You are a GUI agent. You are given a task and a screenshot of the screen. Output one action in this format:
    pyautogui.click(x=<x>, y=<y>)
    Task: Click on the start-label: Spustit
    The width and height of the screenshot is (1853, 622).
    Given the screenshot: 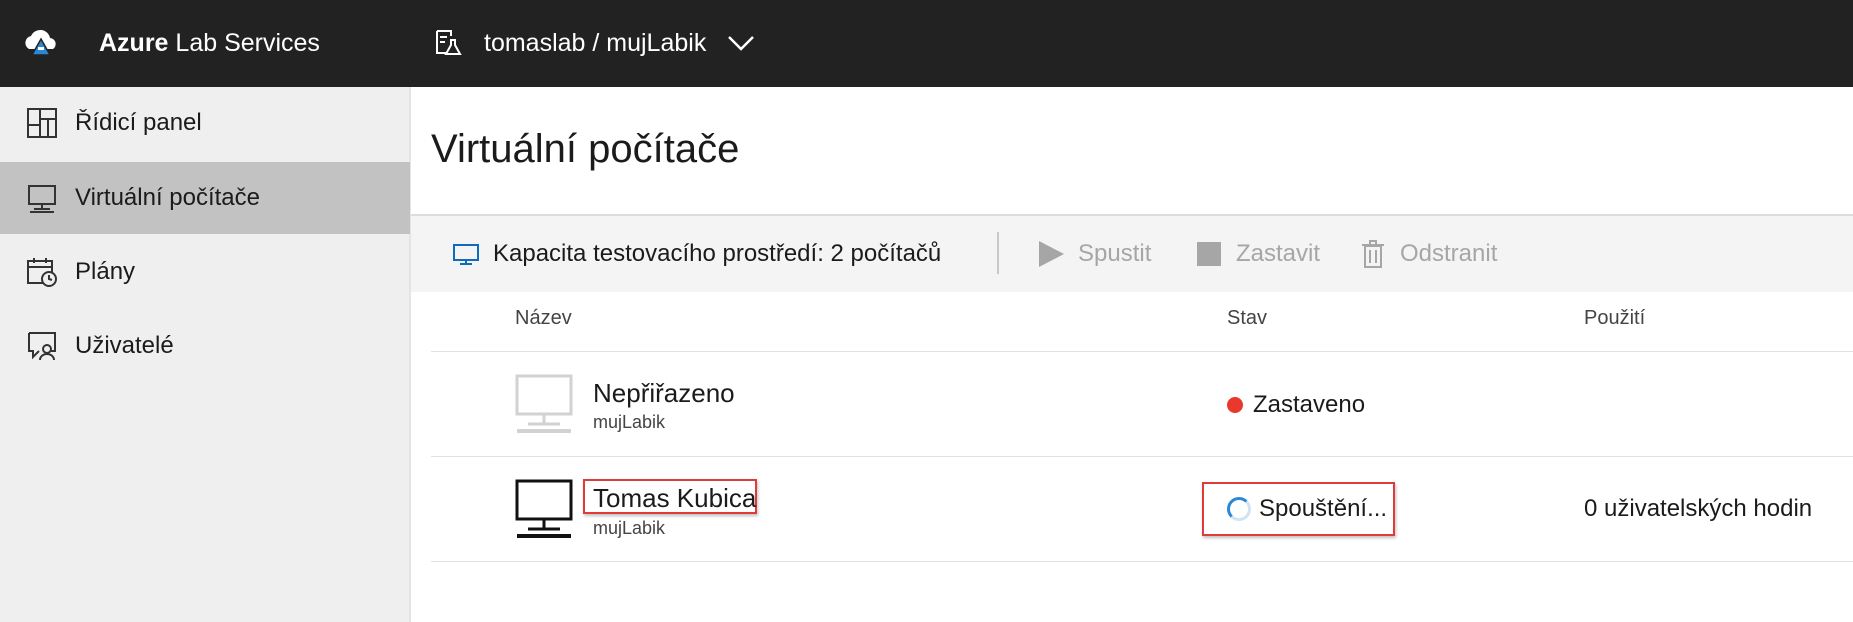 What is the action you would take?
    pyautogui.click(x=1115, y=253)
    